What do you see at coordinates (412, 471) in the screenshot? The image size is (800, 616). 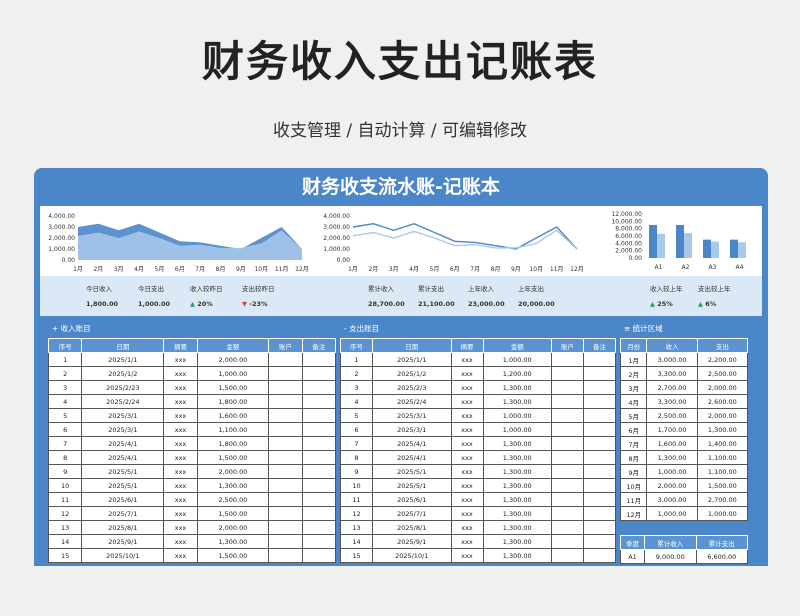 I see `table-cell: 2025/5/1` at bounding box center [412, 471].